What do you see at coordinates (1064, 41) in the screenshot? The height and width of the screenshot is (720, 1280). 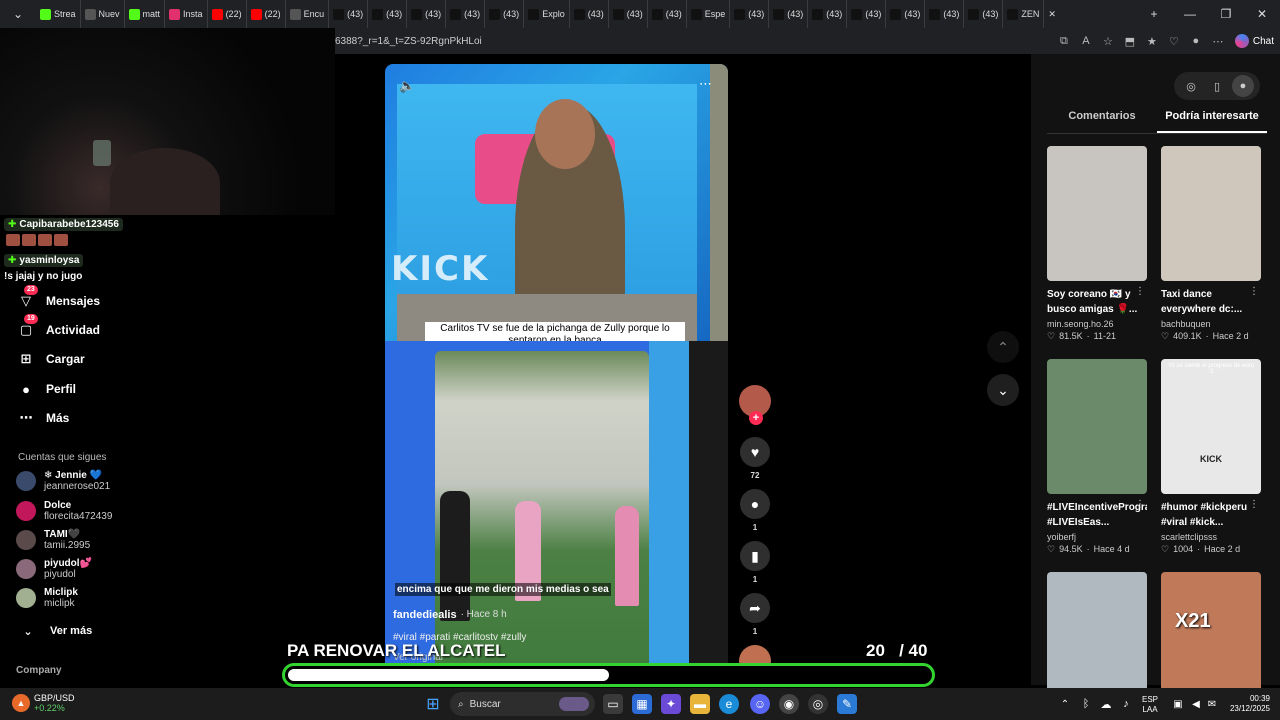 I see `open-in-app-icon: ⧉` at bounding box center [1064, 41].